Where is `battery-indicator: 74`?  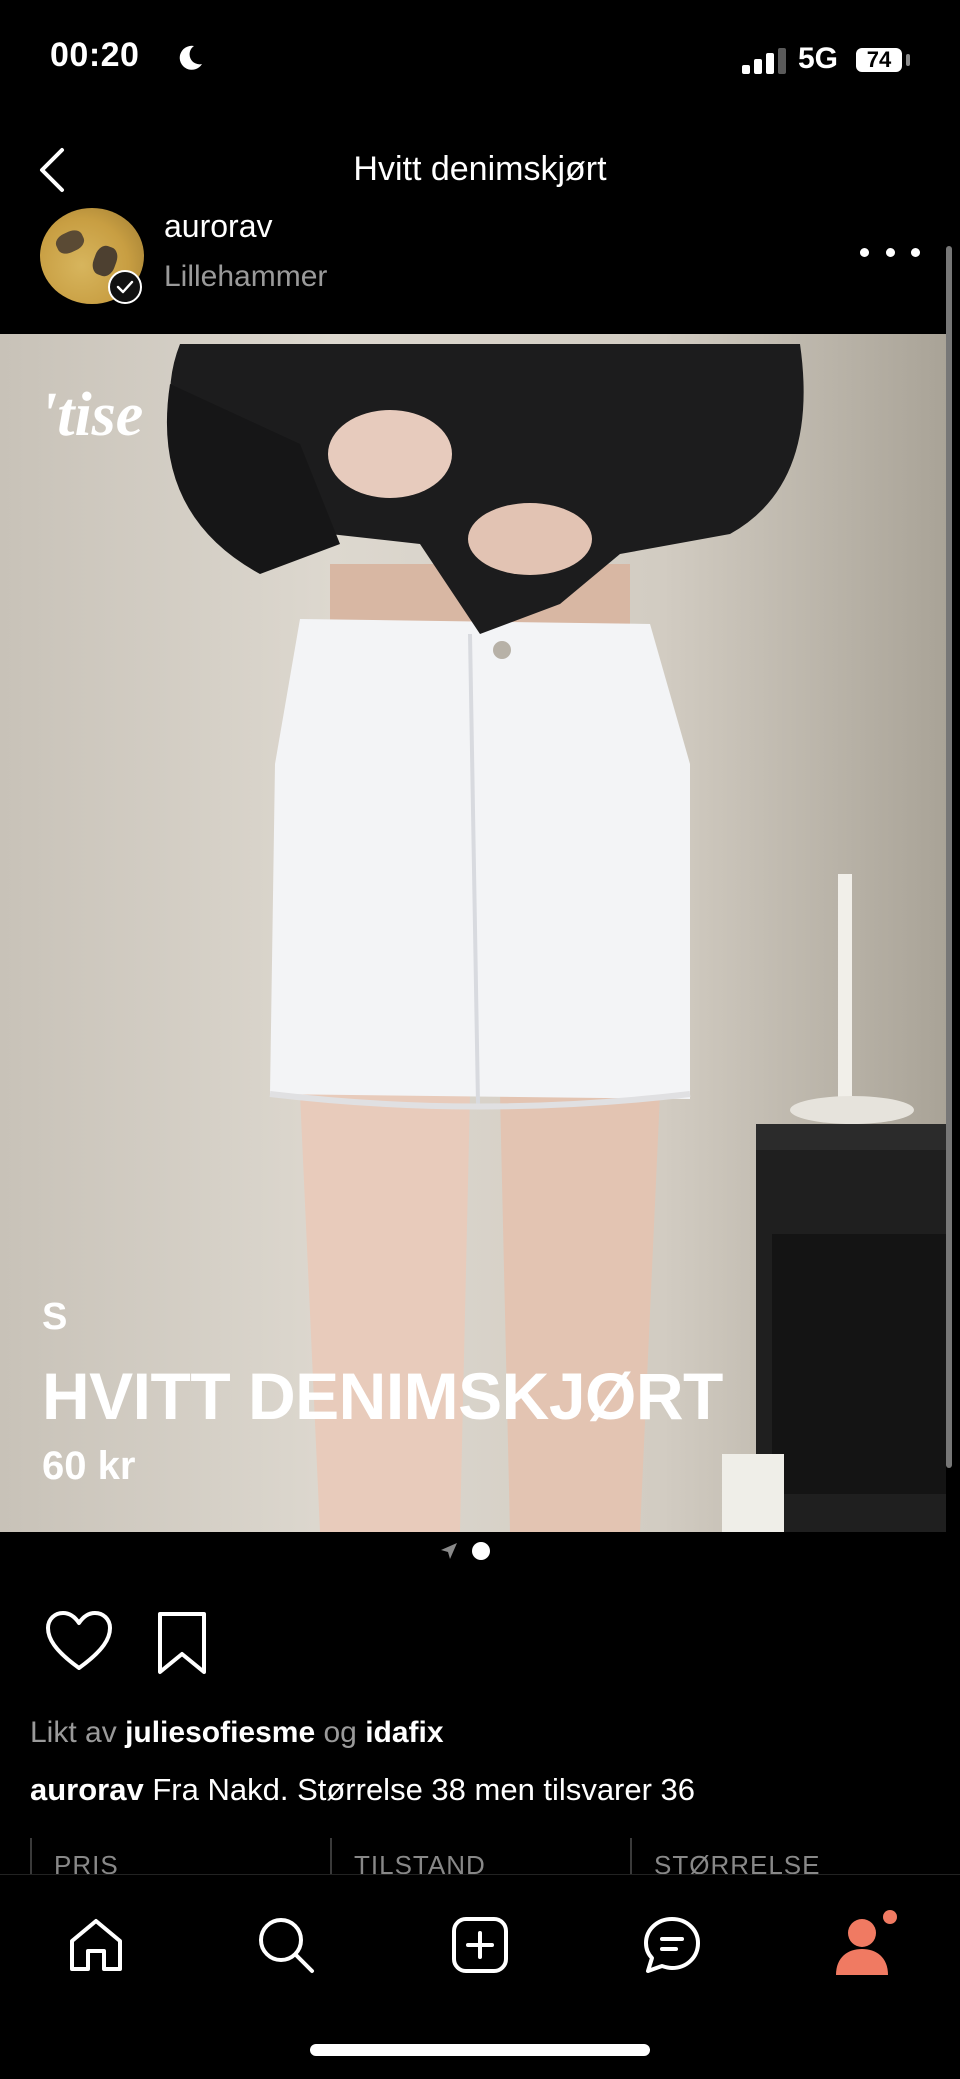 battery-indicator: 74 is located at coordinates (879, 60).